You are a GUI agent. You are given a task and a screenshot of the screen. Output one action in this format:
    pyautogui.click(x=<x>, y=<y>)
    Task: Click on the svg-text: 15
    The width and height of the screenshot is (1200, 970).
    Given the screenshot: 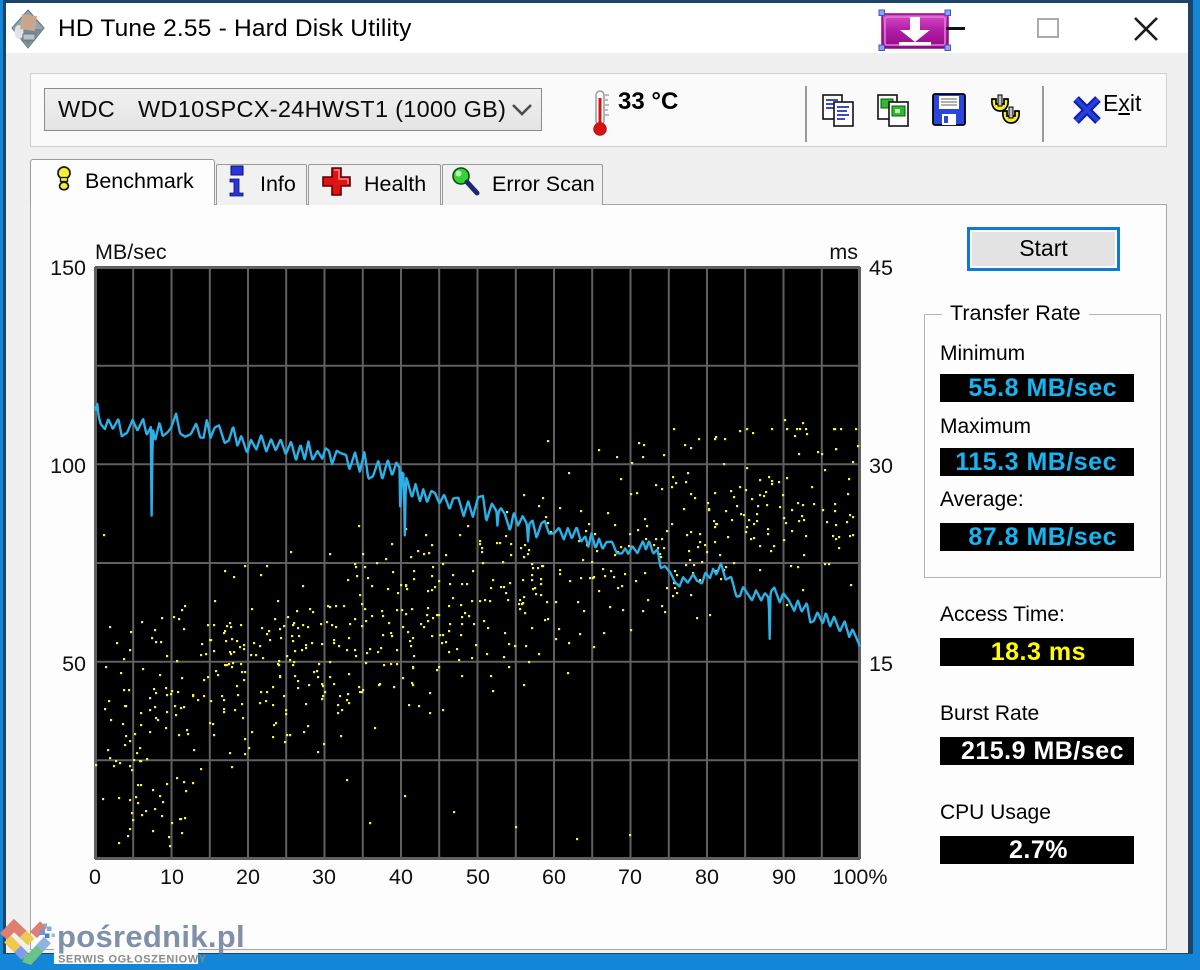 What is the action you would take?
    pyautogui.click(x=881, y=664)
    